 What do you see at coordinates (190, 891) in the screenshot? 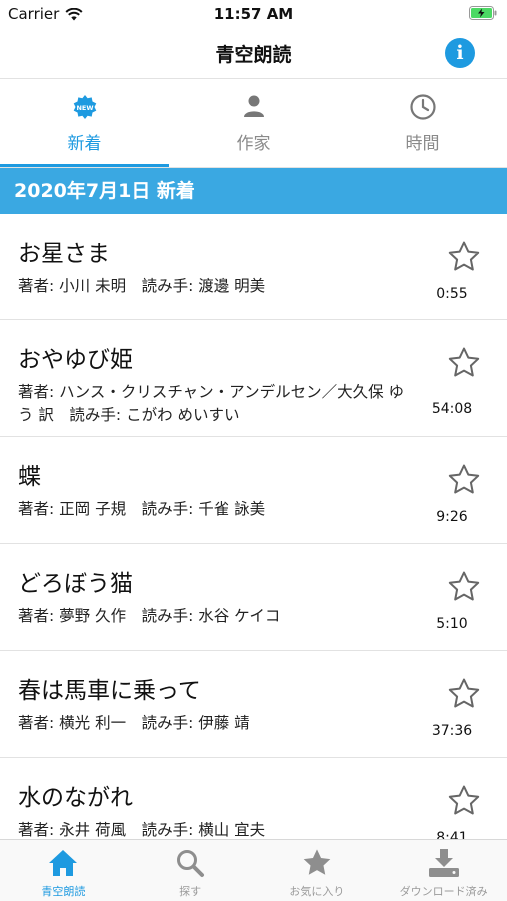
I see `tab-search-label: 探す` at bounding box center [190, 891].